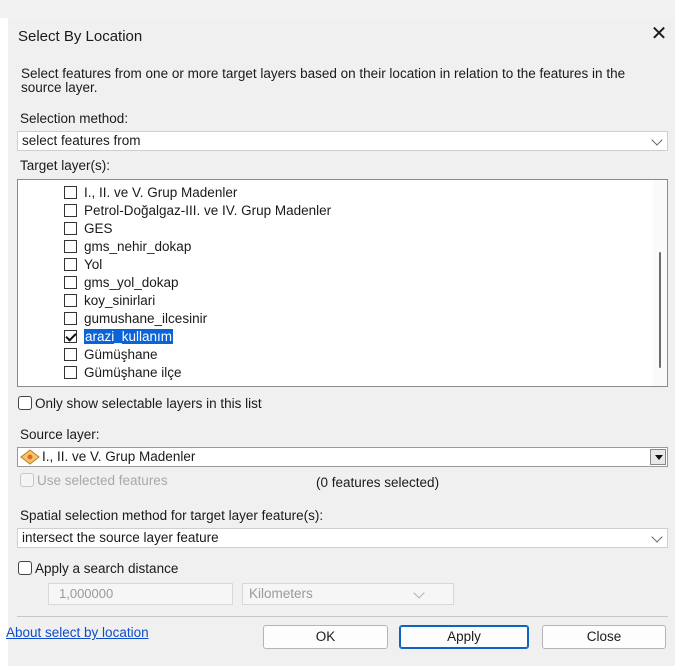 This screenshot has width=675, height=666. What do you see at coordinates (80, 36) in the screenshot?
I see `dialog-title: Select By Location` at bounding box center [80, 36].